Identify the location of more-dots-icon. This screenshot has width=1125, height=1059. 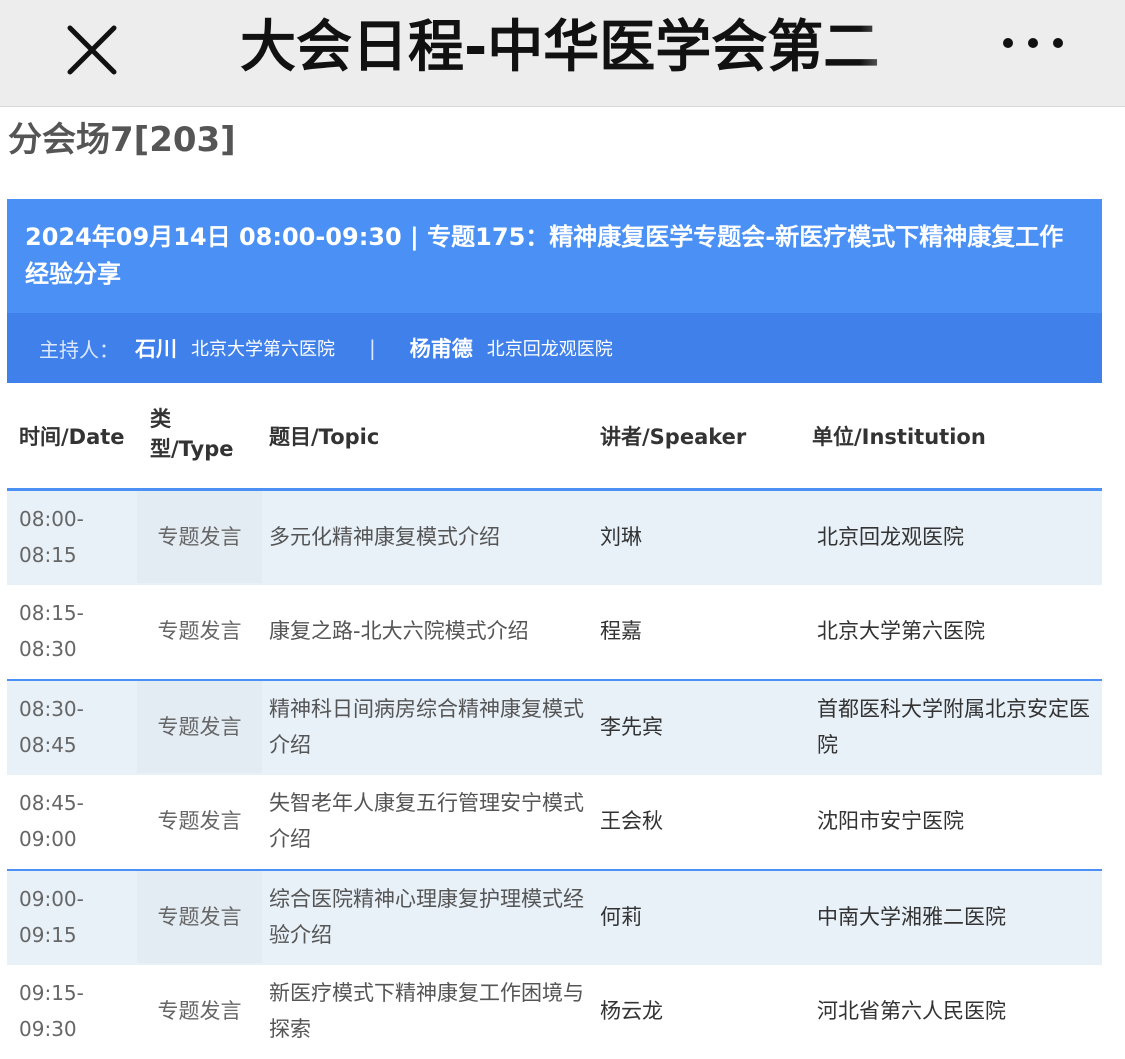
(1033, 43).